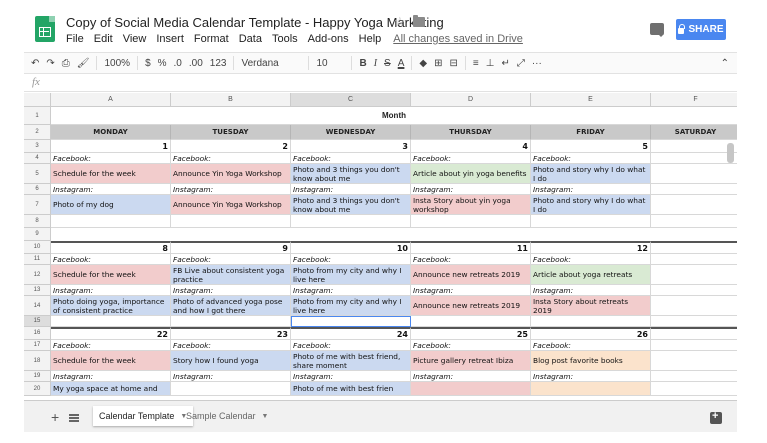 The height and width of the screenshot is (443, 767). What do you see at coordinates (380, 83) in the screenshot?
I see `formula-bar: fx` at bounding box center [380, 83].